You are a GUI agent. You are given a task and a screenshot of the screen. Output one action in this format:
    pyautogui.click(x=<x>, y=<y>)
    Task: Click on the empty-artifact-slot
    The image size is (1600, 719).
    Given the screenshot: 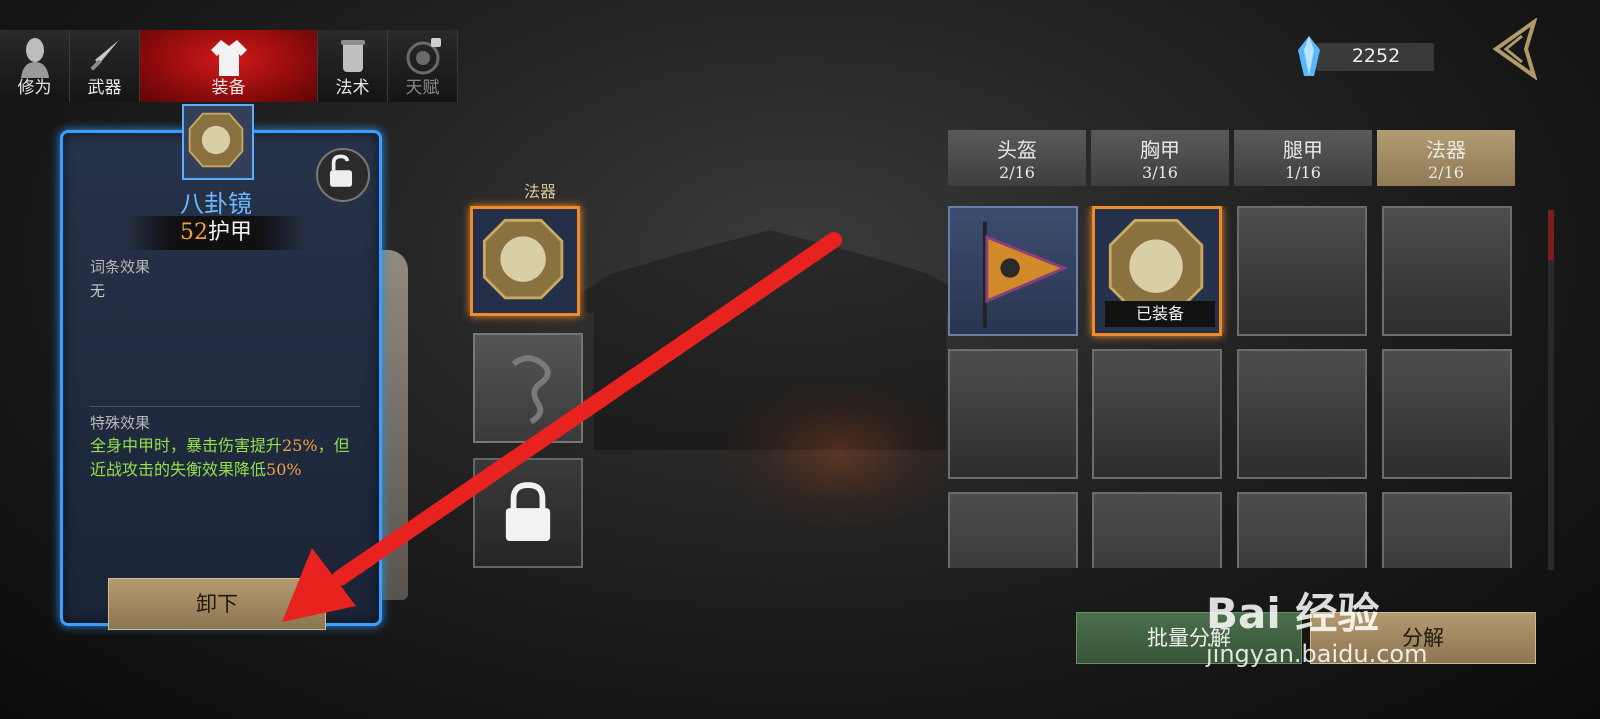 What is the action you would take?
    pyautogui.click(x=528, y=388)
    